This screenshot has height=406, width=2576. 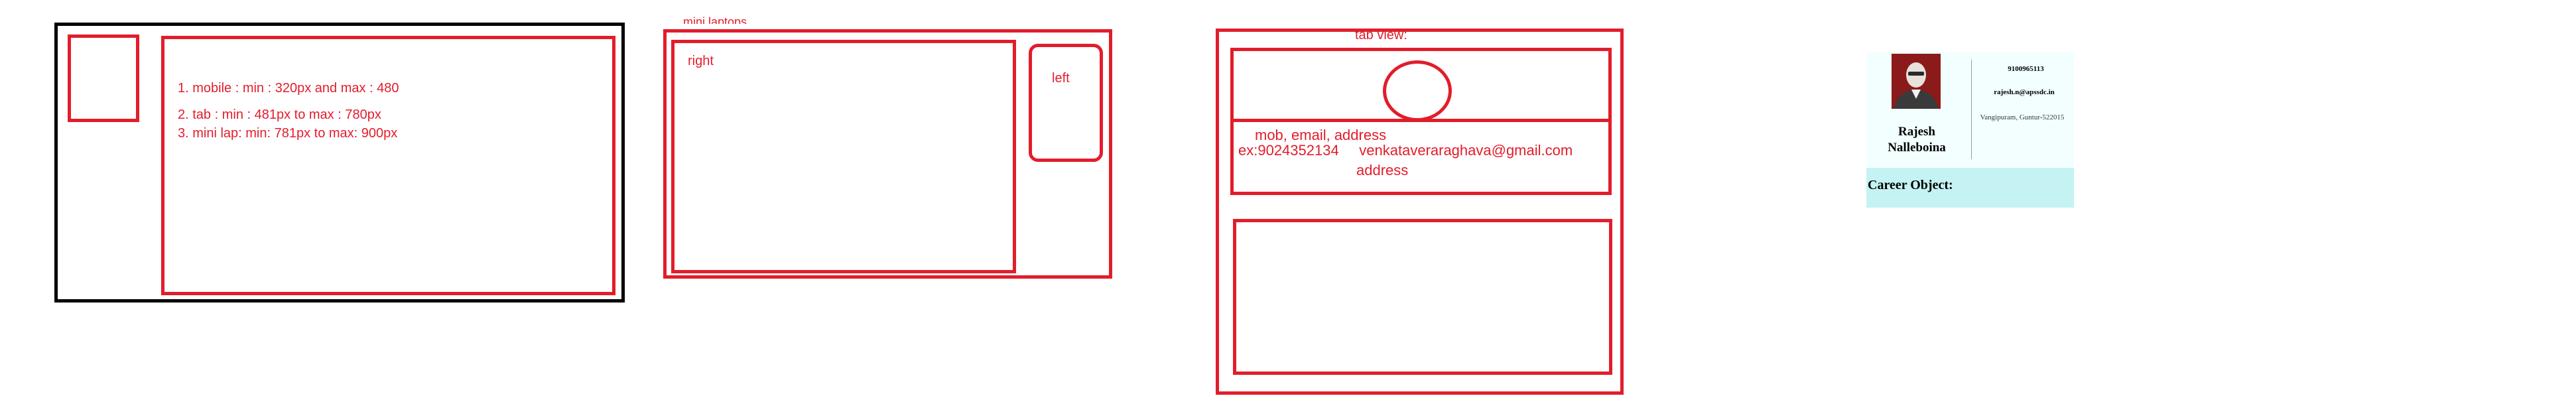 What do you see at coordinates (1418, 90) in the screenshot?
I see `profile-photo-circle` at bounding box center [1418, 90].